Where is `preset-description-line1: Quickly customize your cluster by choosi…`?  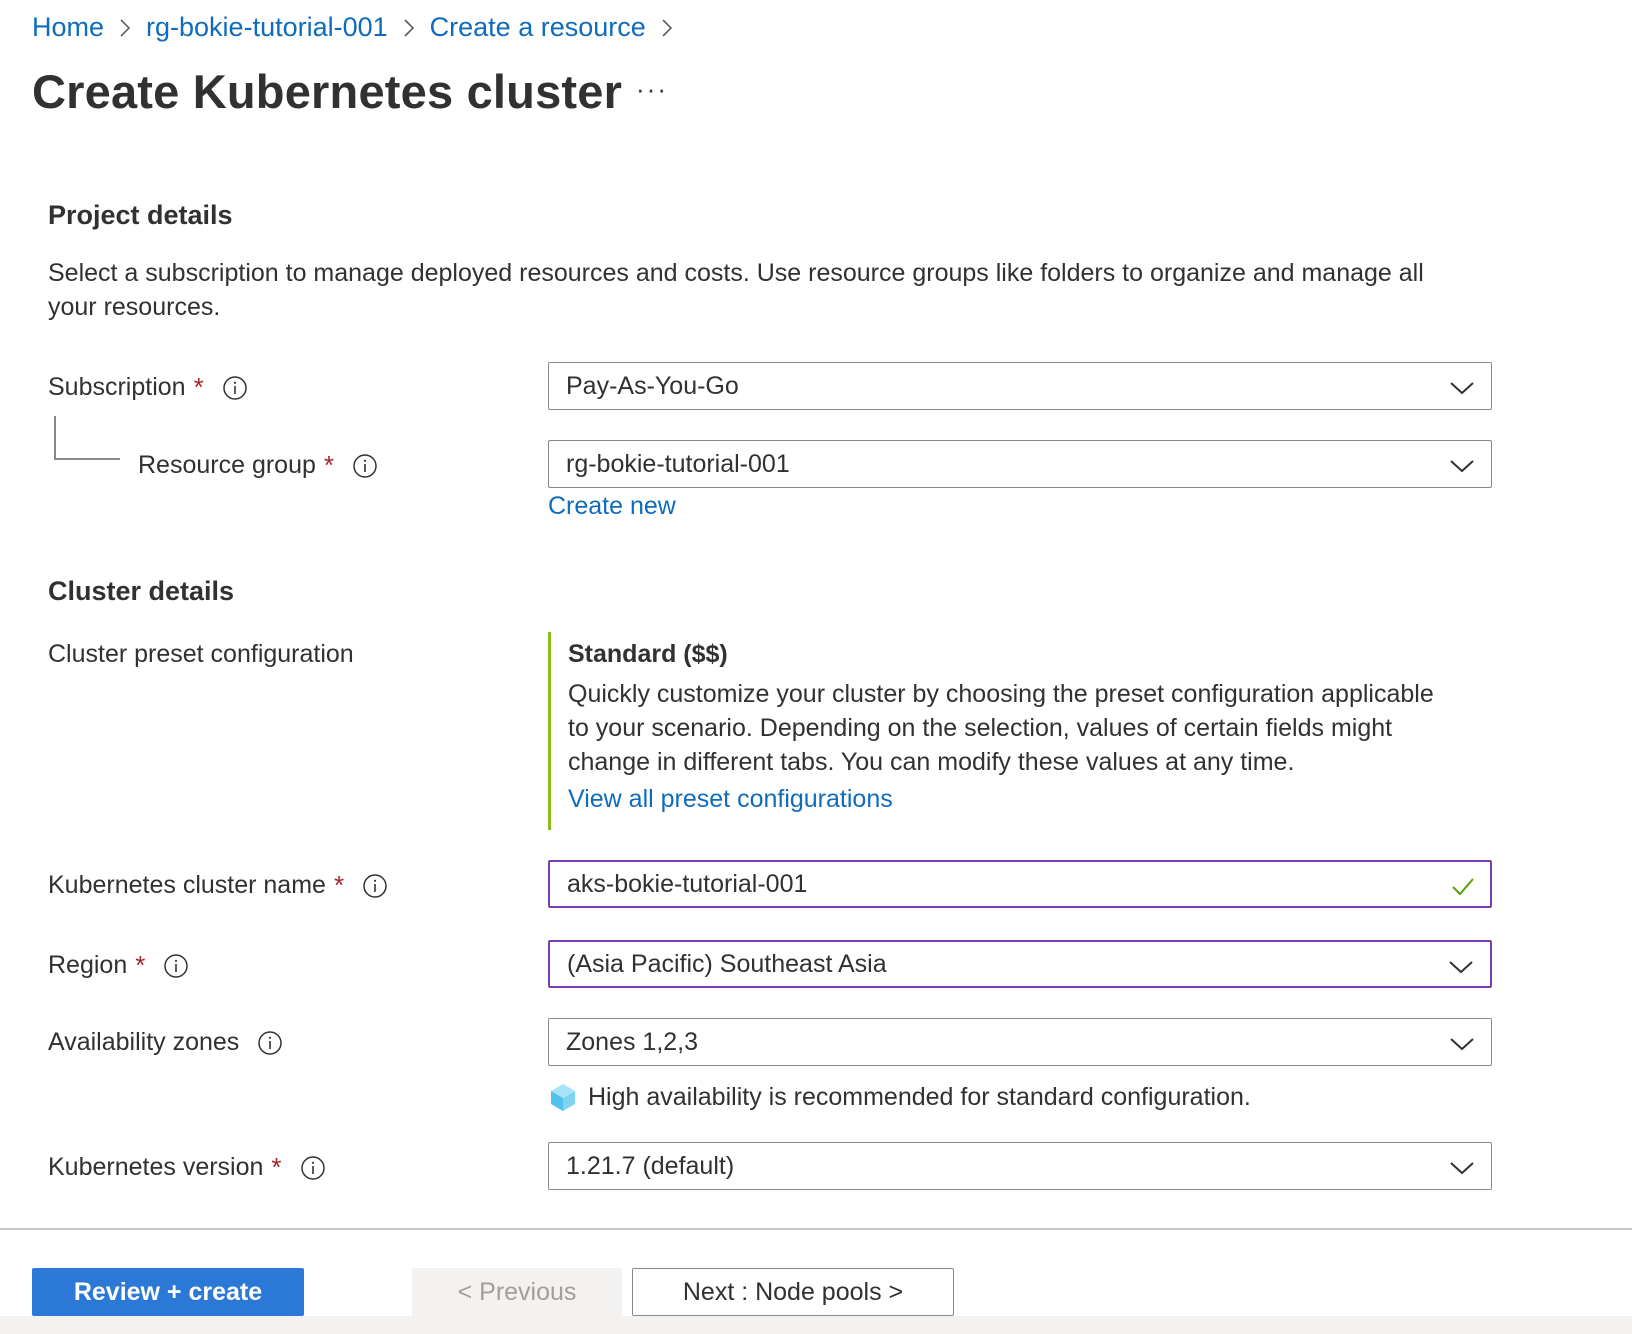 preset-description-line1: Quickly customize your cluster by choosi… is located at coordinates (1001, 694).